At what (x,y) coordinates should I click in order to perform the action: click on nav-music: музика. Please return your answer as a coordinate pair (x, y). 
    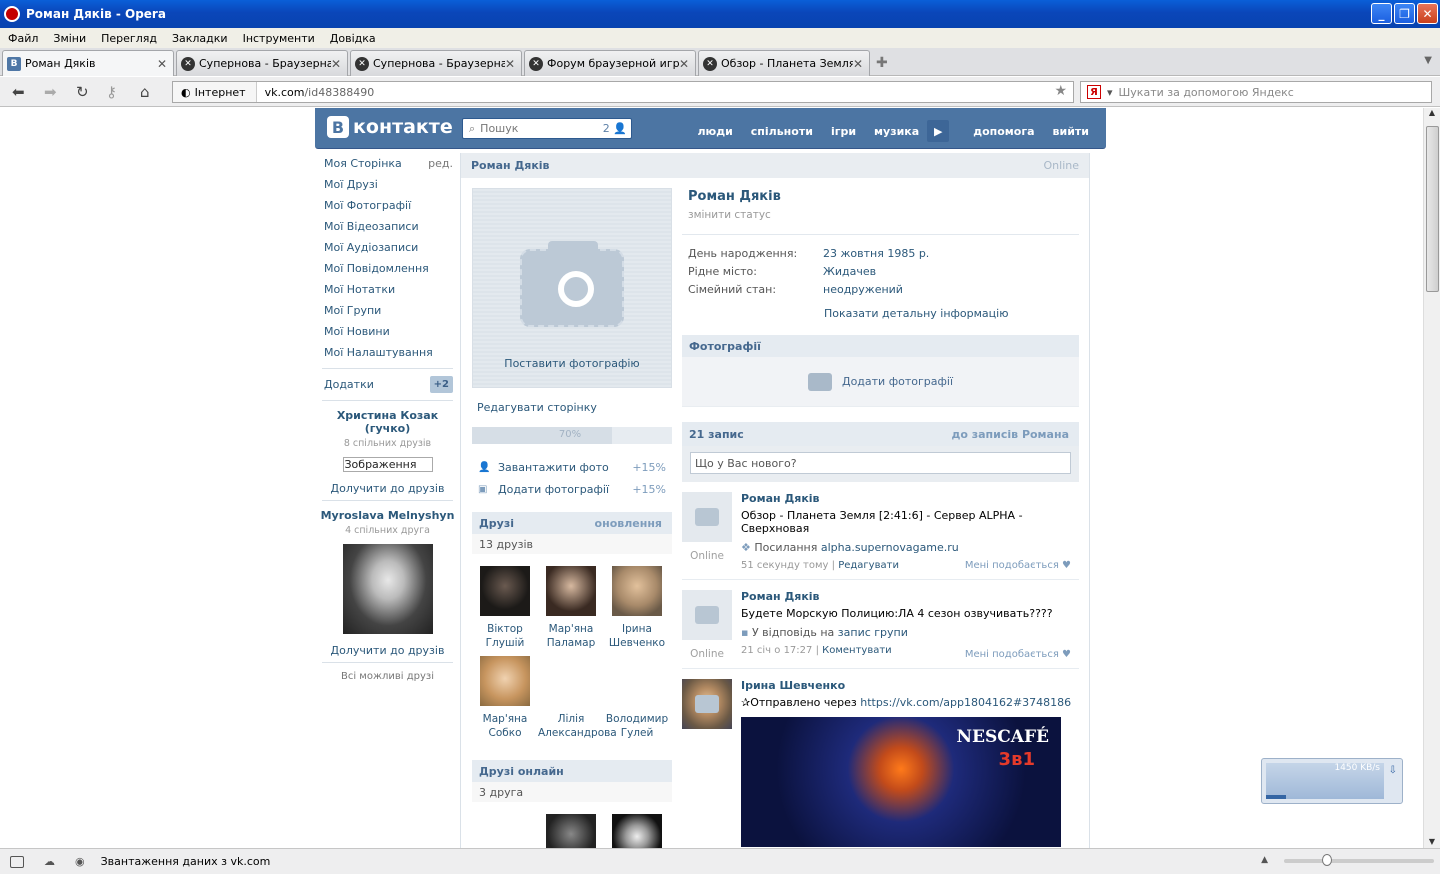
    Looking at the image, I should click on (896, 131).